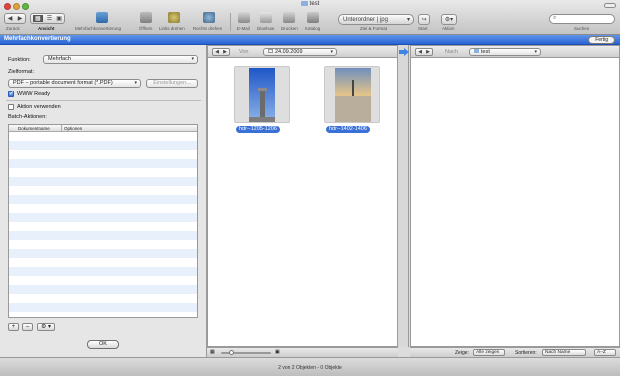  I want to click on rotate-right-icon, so click(209, 17).